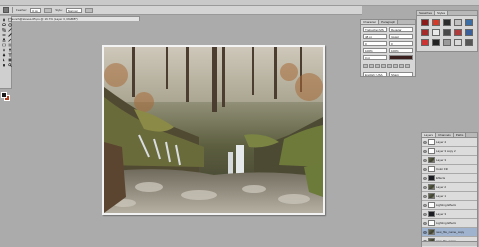 The height and width of the screenshot is (247, 479). I want to click on dodge-tool-icon, so click(9, 50).